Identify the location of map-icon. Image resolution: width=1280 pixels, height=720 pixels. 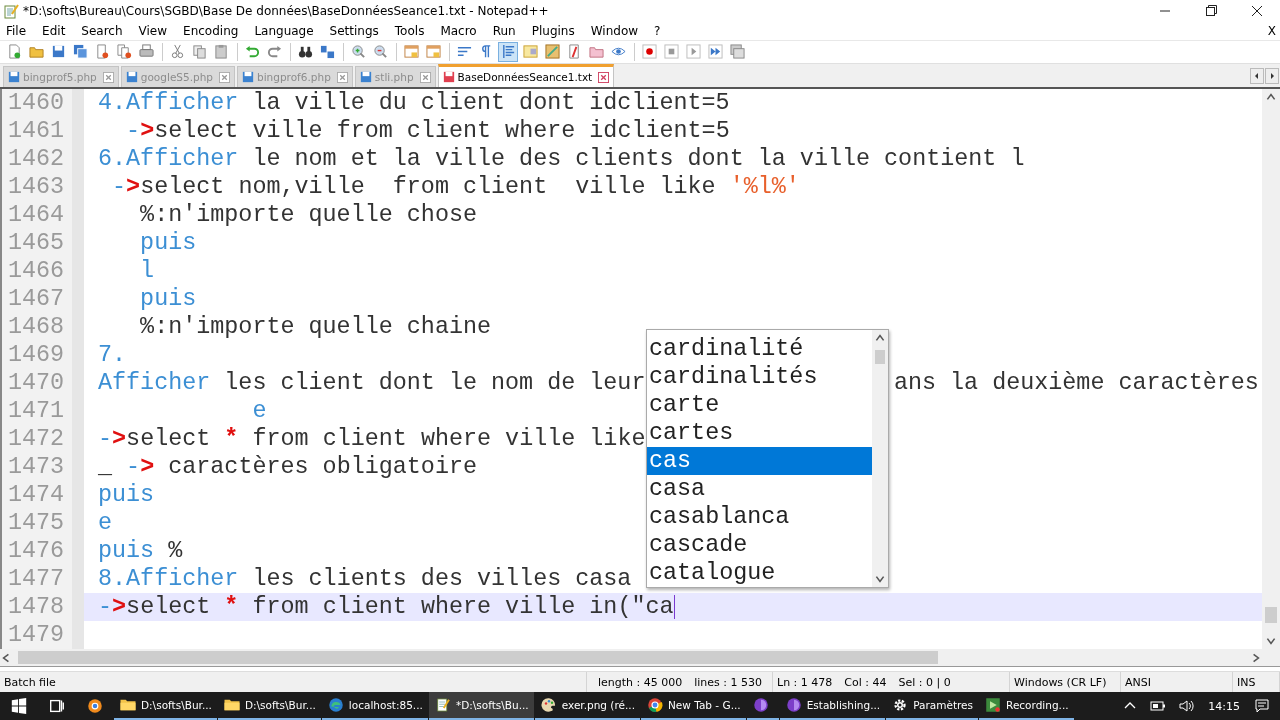
(552, 52).